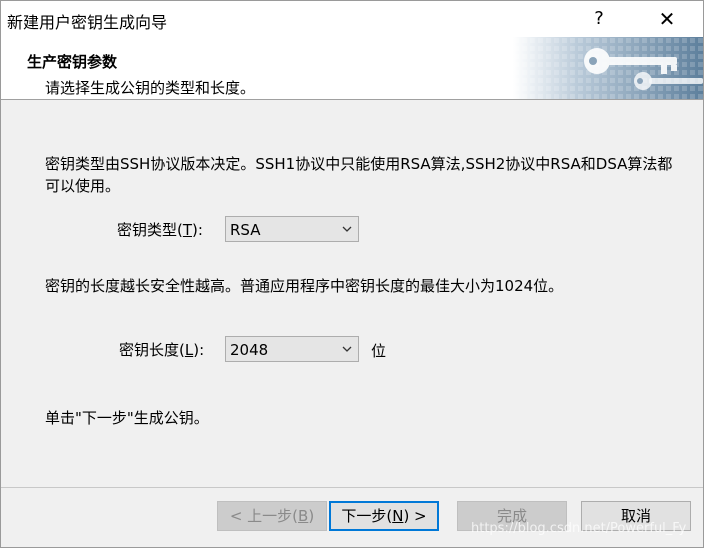 This screenshot has height=548, width=704. Describe the element at coordinates (599, 19) in the screenshot. I see `help-button: ?` at that location.